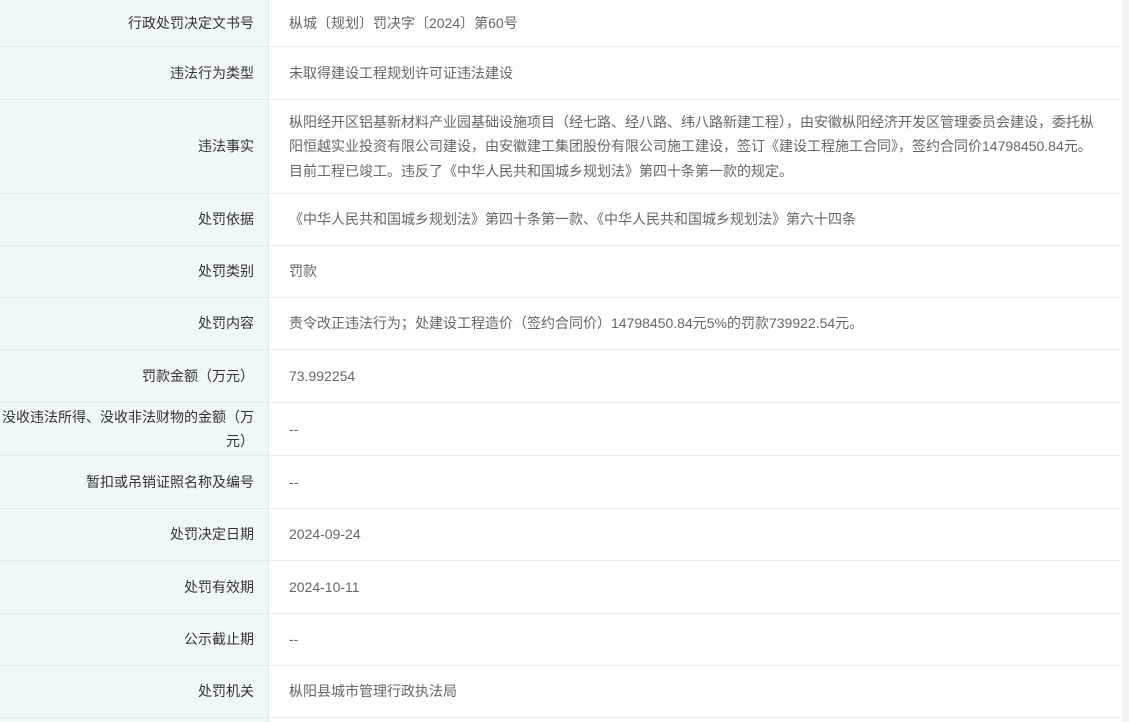 This screenshot has height=722, width=1129. I want to click on row-label: 处罚类别, so click(134, 272).